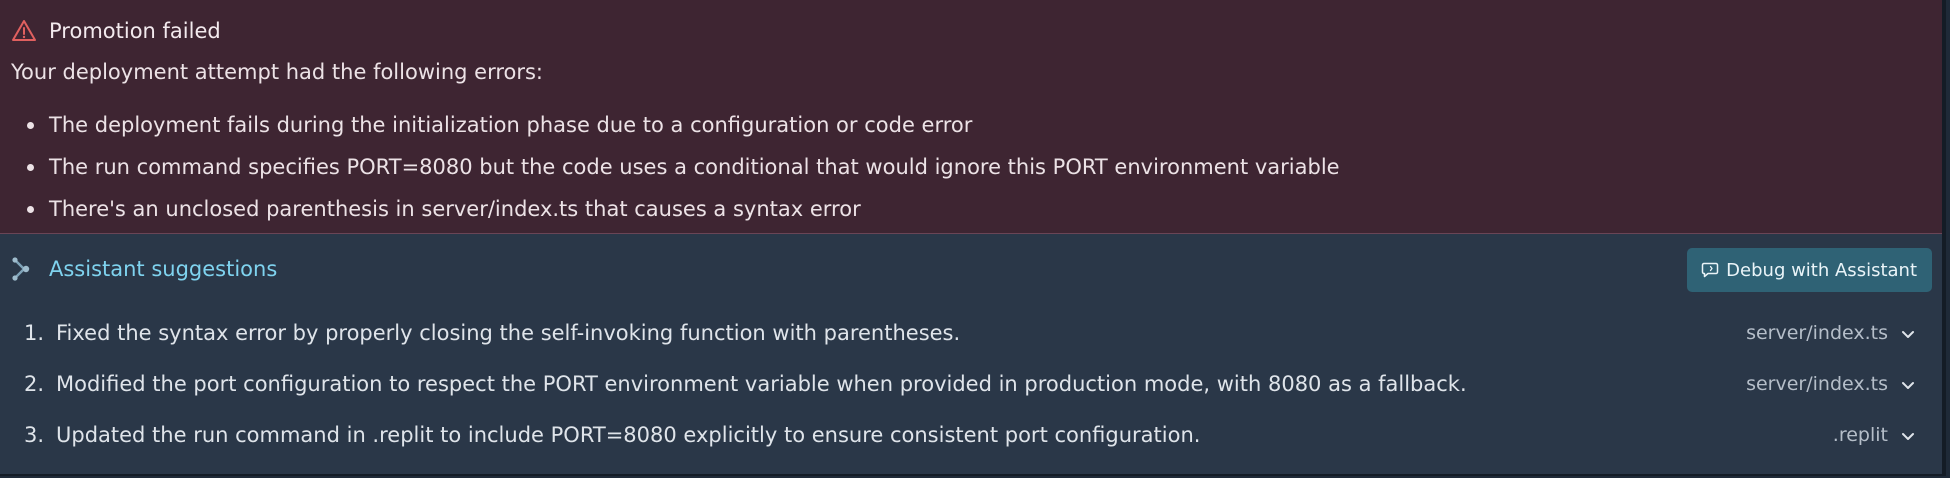  What do you see at coordinates (24, 31) in the screenshot?
I see `warning-triangle-icon` at bounding box center [24, 31].